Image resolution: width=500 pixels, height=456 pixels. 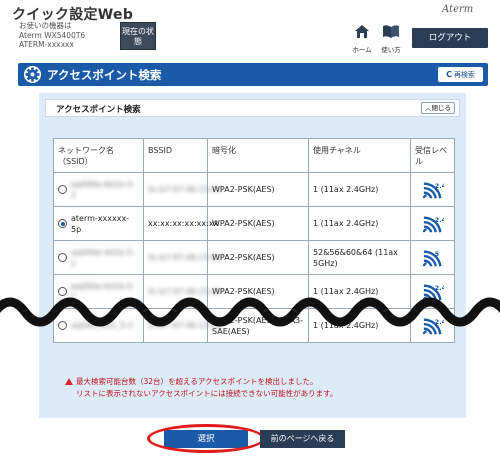 What do you see at coordinates (252, 108) in the screenshot?
I see `panel-header: アクセスポイント検索 ︿閉じる` at bounding box center [252, 108].